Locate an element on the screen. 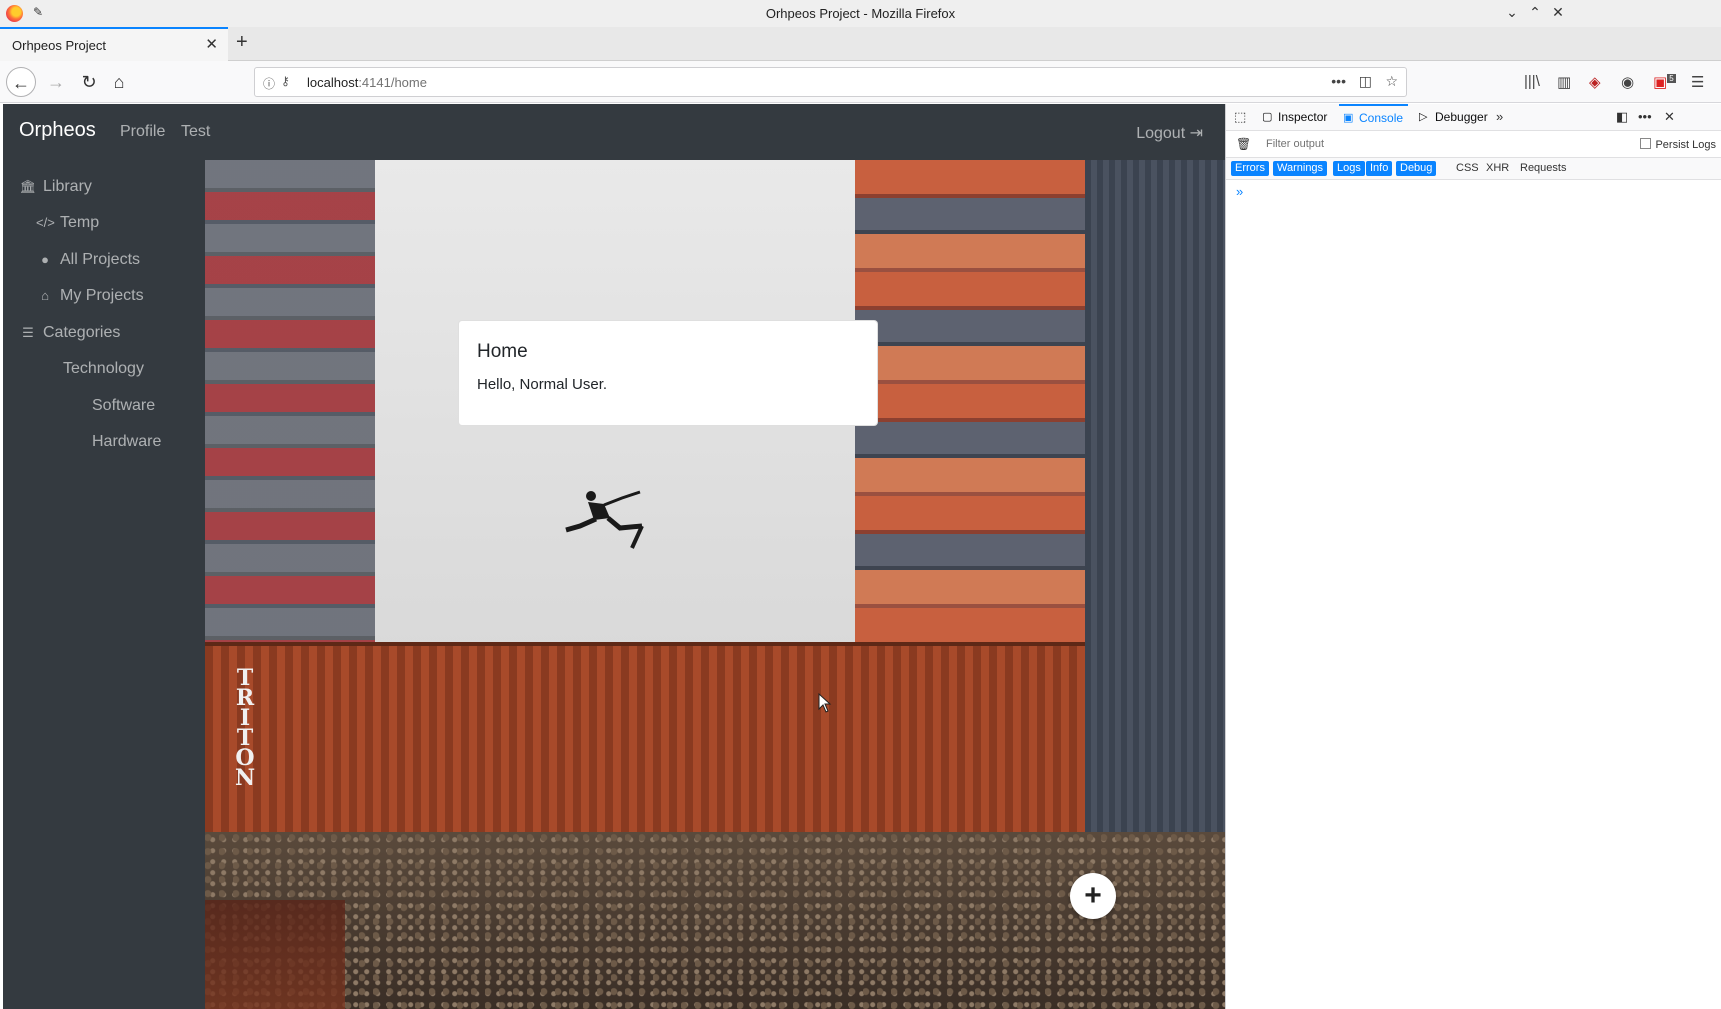  sidebar-item-hardware: Hardware is located at coordinates (126, 442).